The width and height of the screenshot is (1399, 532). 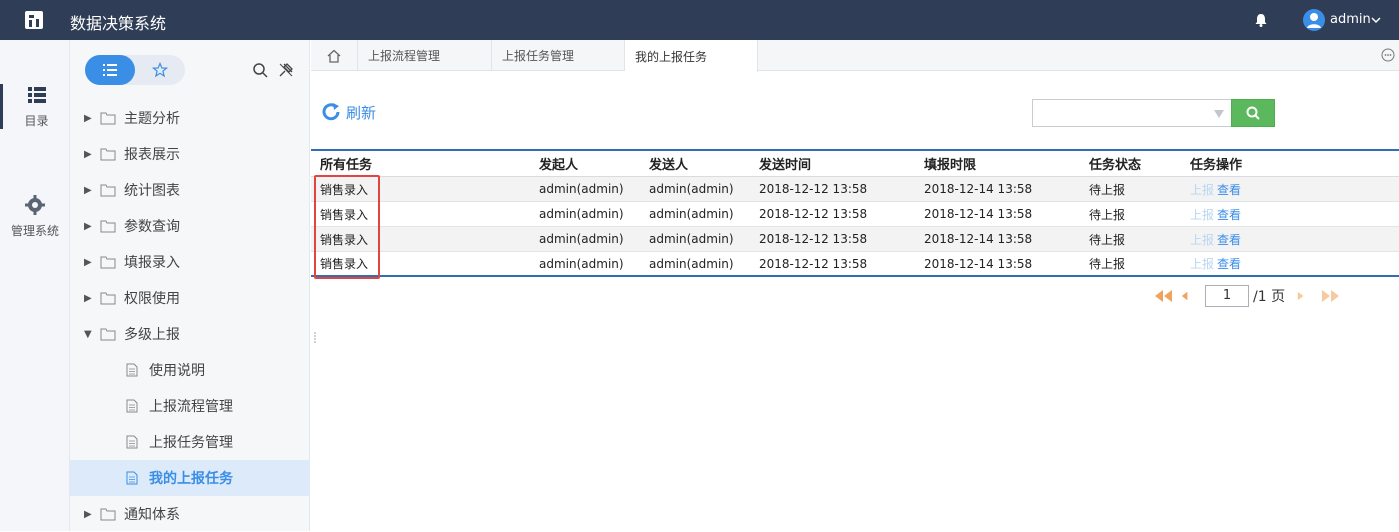 I want to click on tree-item-charts: ▶ 统计图表, so click(x=190, y=190).